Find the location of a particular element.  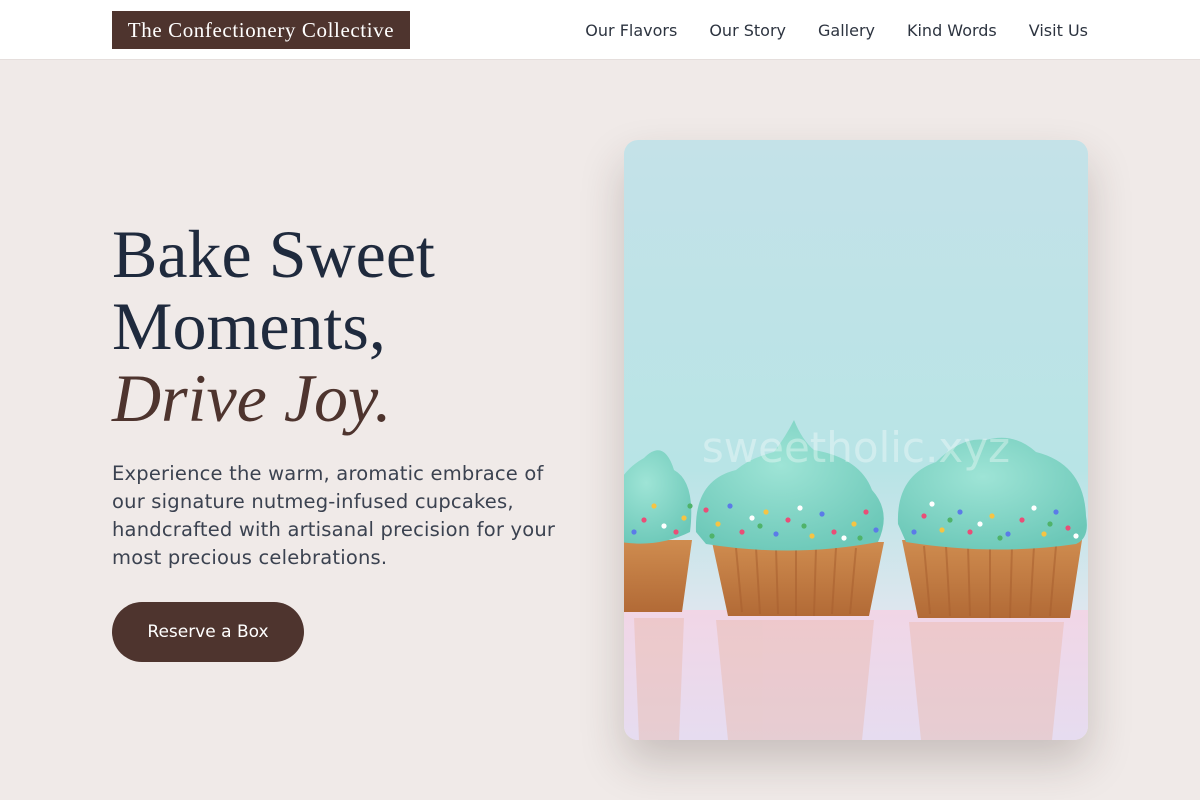

headline-line-1: Bake Sweet is located at coordinates (273, 254).